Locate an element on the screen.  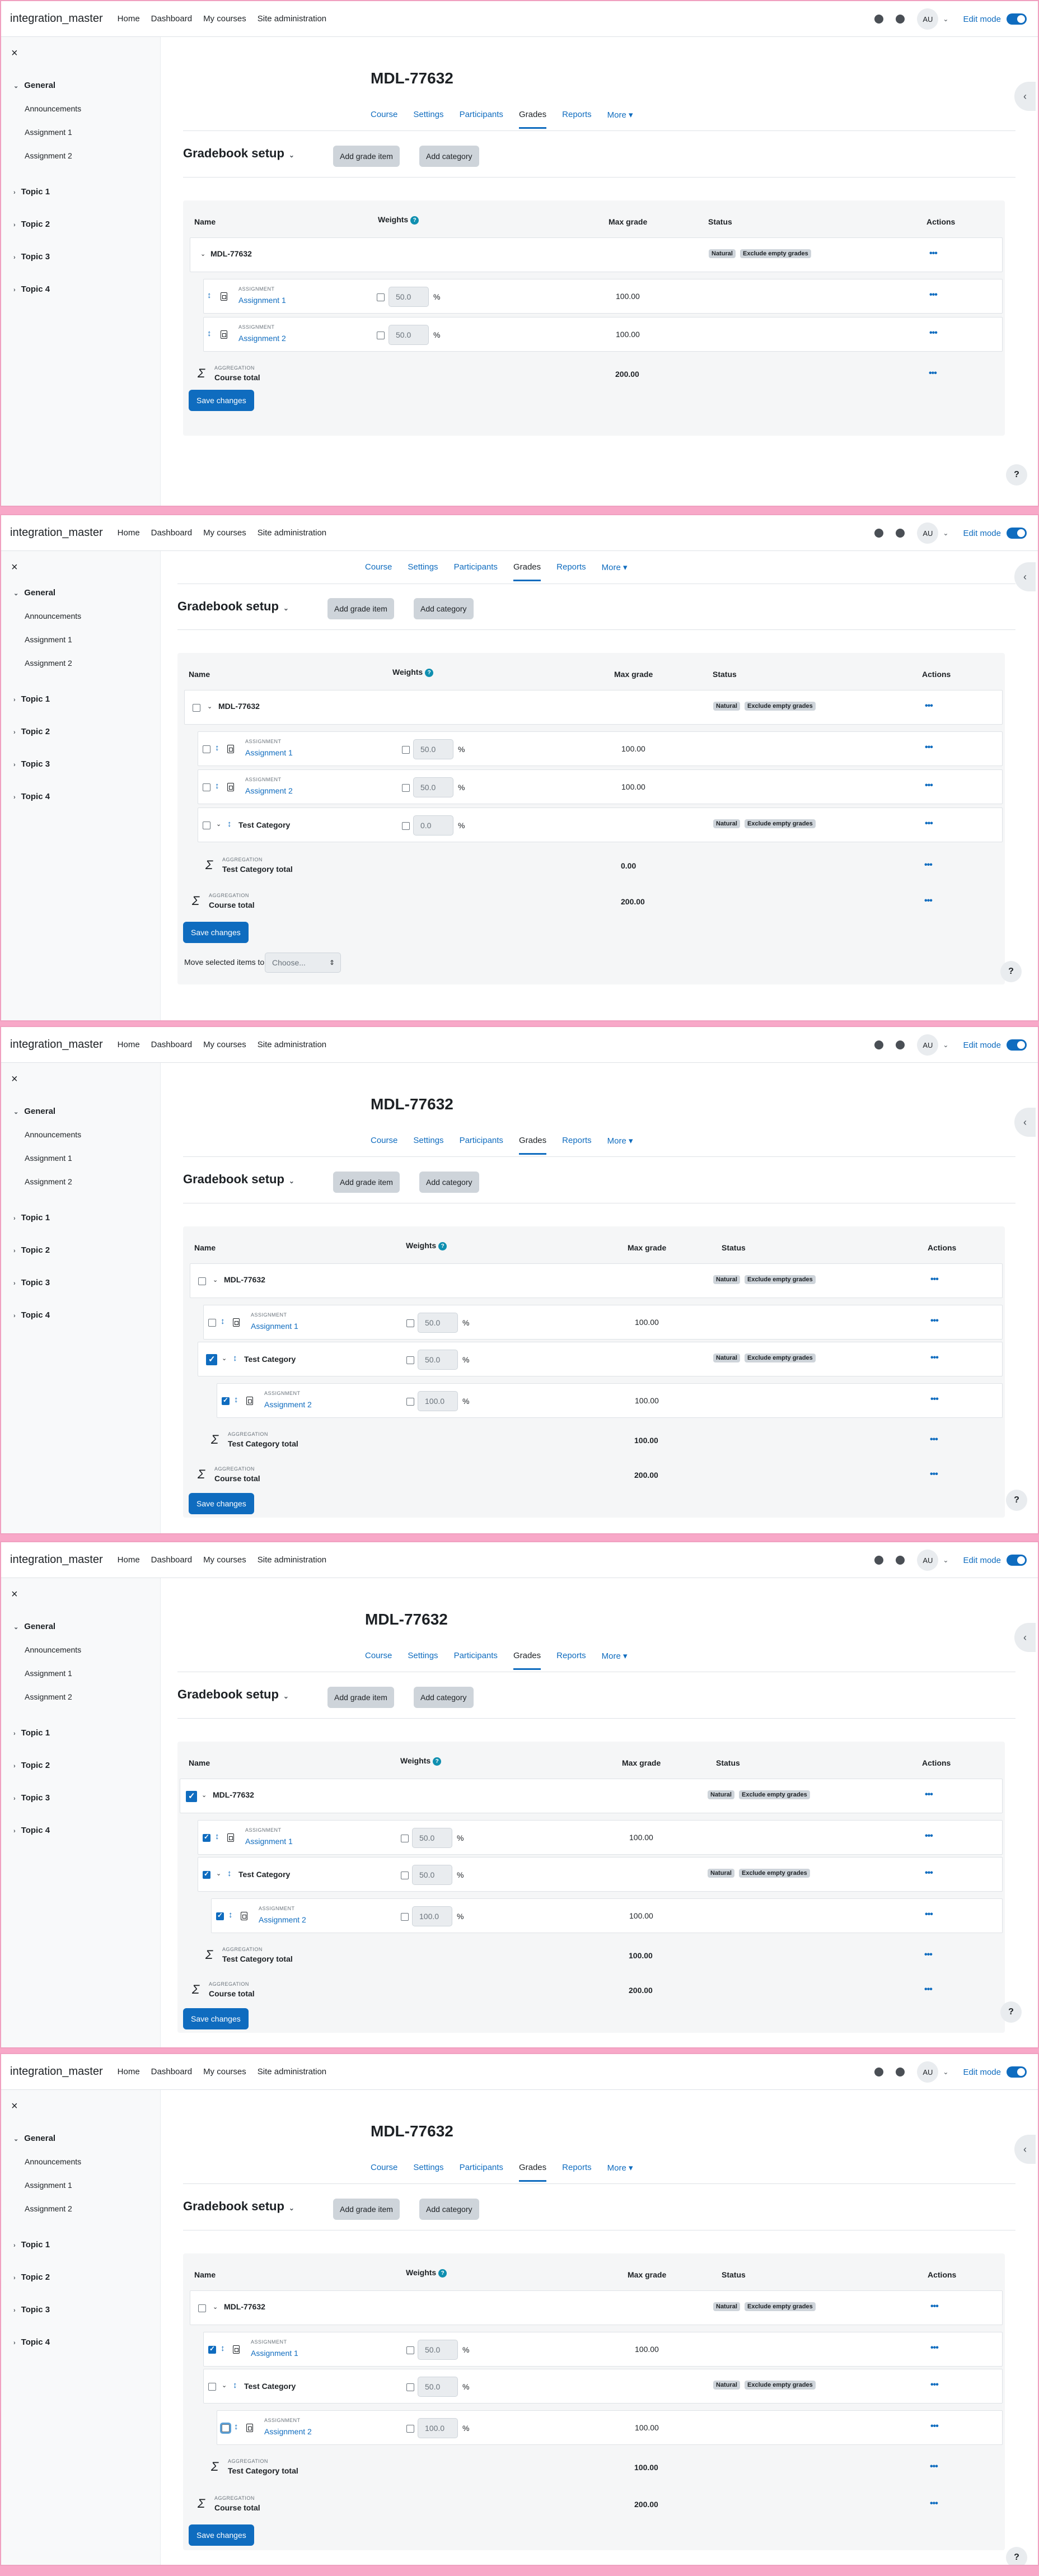
tab-course: Course is located at coordinates (384, 1146).